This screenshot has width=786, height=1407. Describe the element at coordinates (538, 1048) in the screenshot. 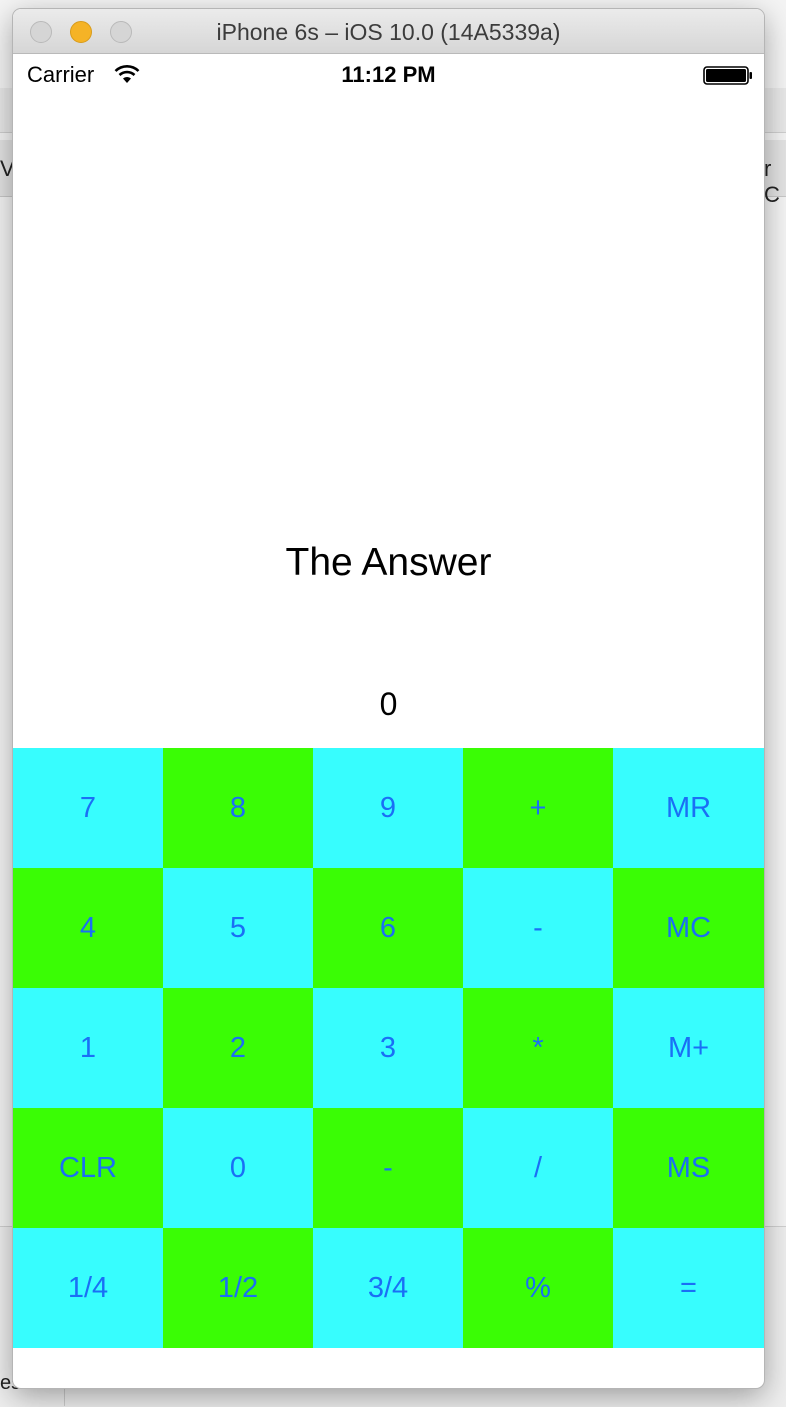

I see `key-multiply-button: *` at that location.